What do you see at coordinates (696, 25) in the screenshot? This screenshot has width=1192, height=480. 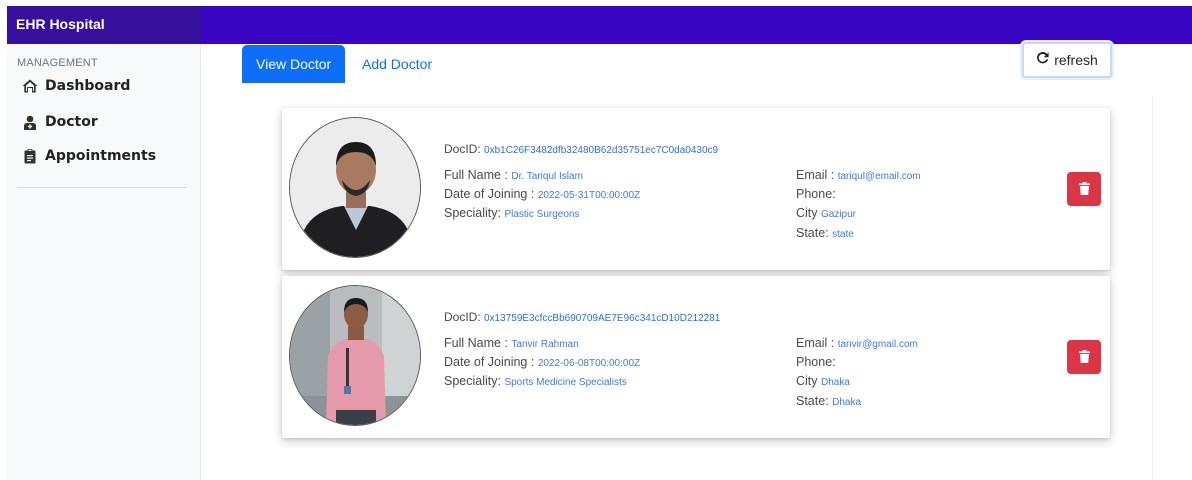 I see `top-navbar` at bounding box center [696, 25].